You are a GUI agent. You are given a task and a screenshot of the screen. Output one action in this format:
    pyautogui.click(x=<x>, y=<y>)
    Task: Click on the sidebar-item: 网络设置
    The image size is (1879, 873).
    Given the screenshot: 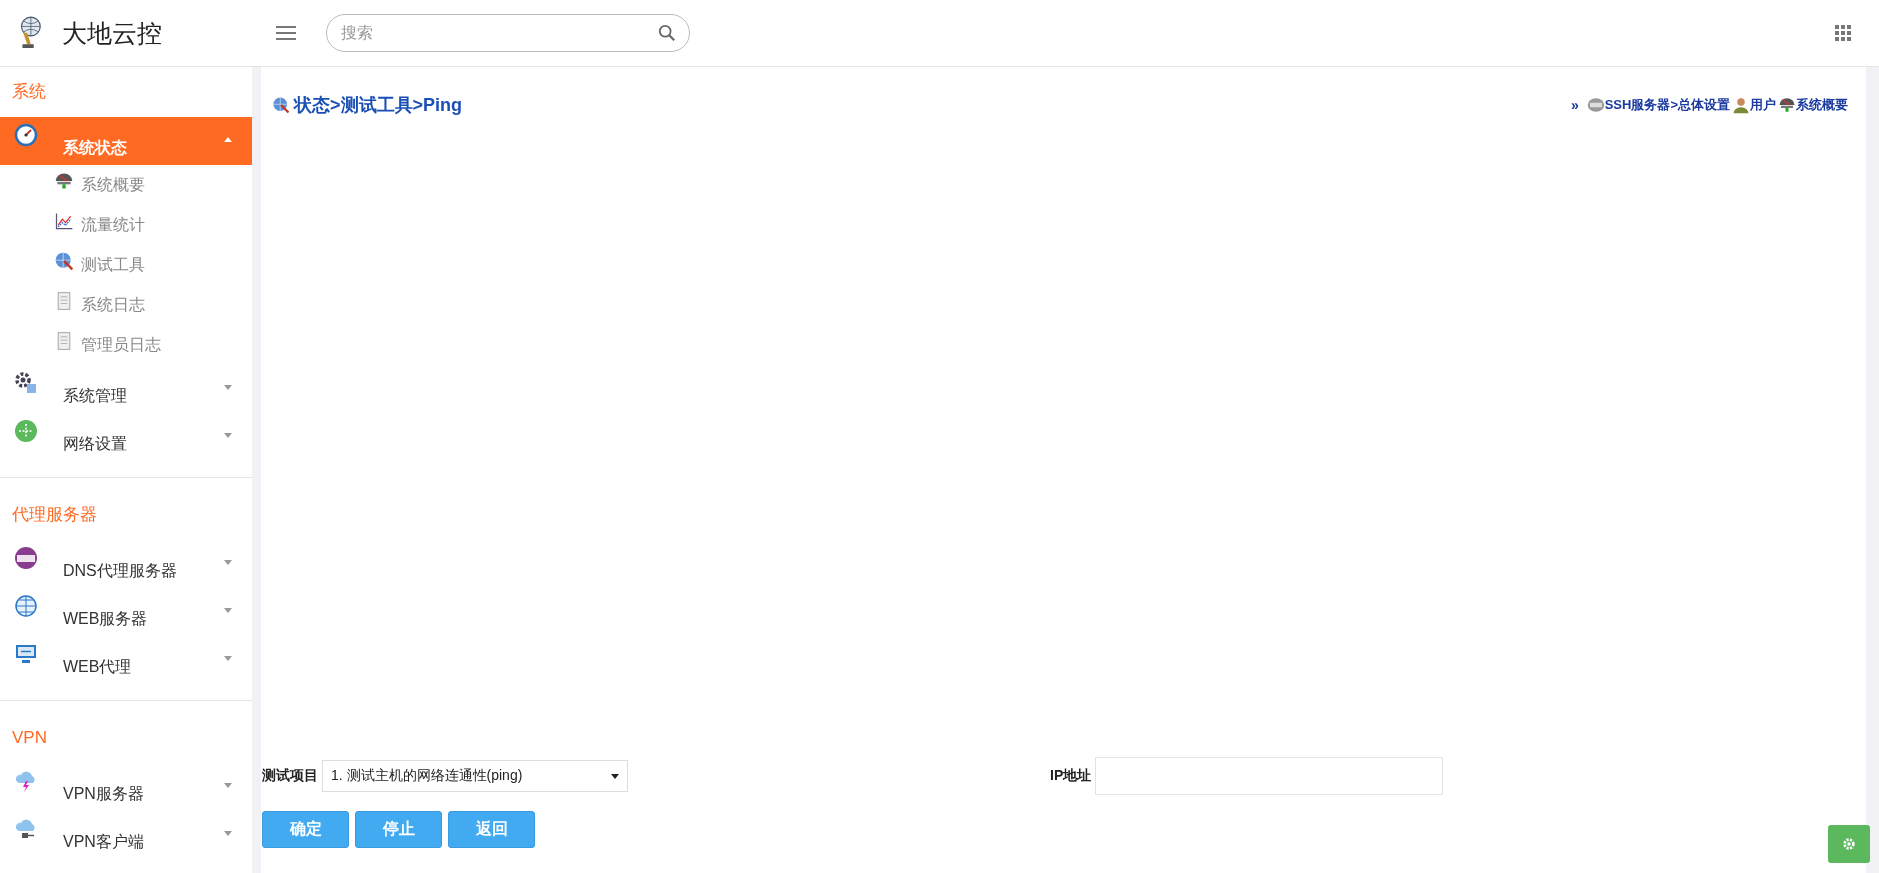 What is the action you would take?
    pyautogui.click(x=126, y=437)
    